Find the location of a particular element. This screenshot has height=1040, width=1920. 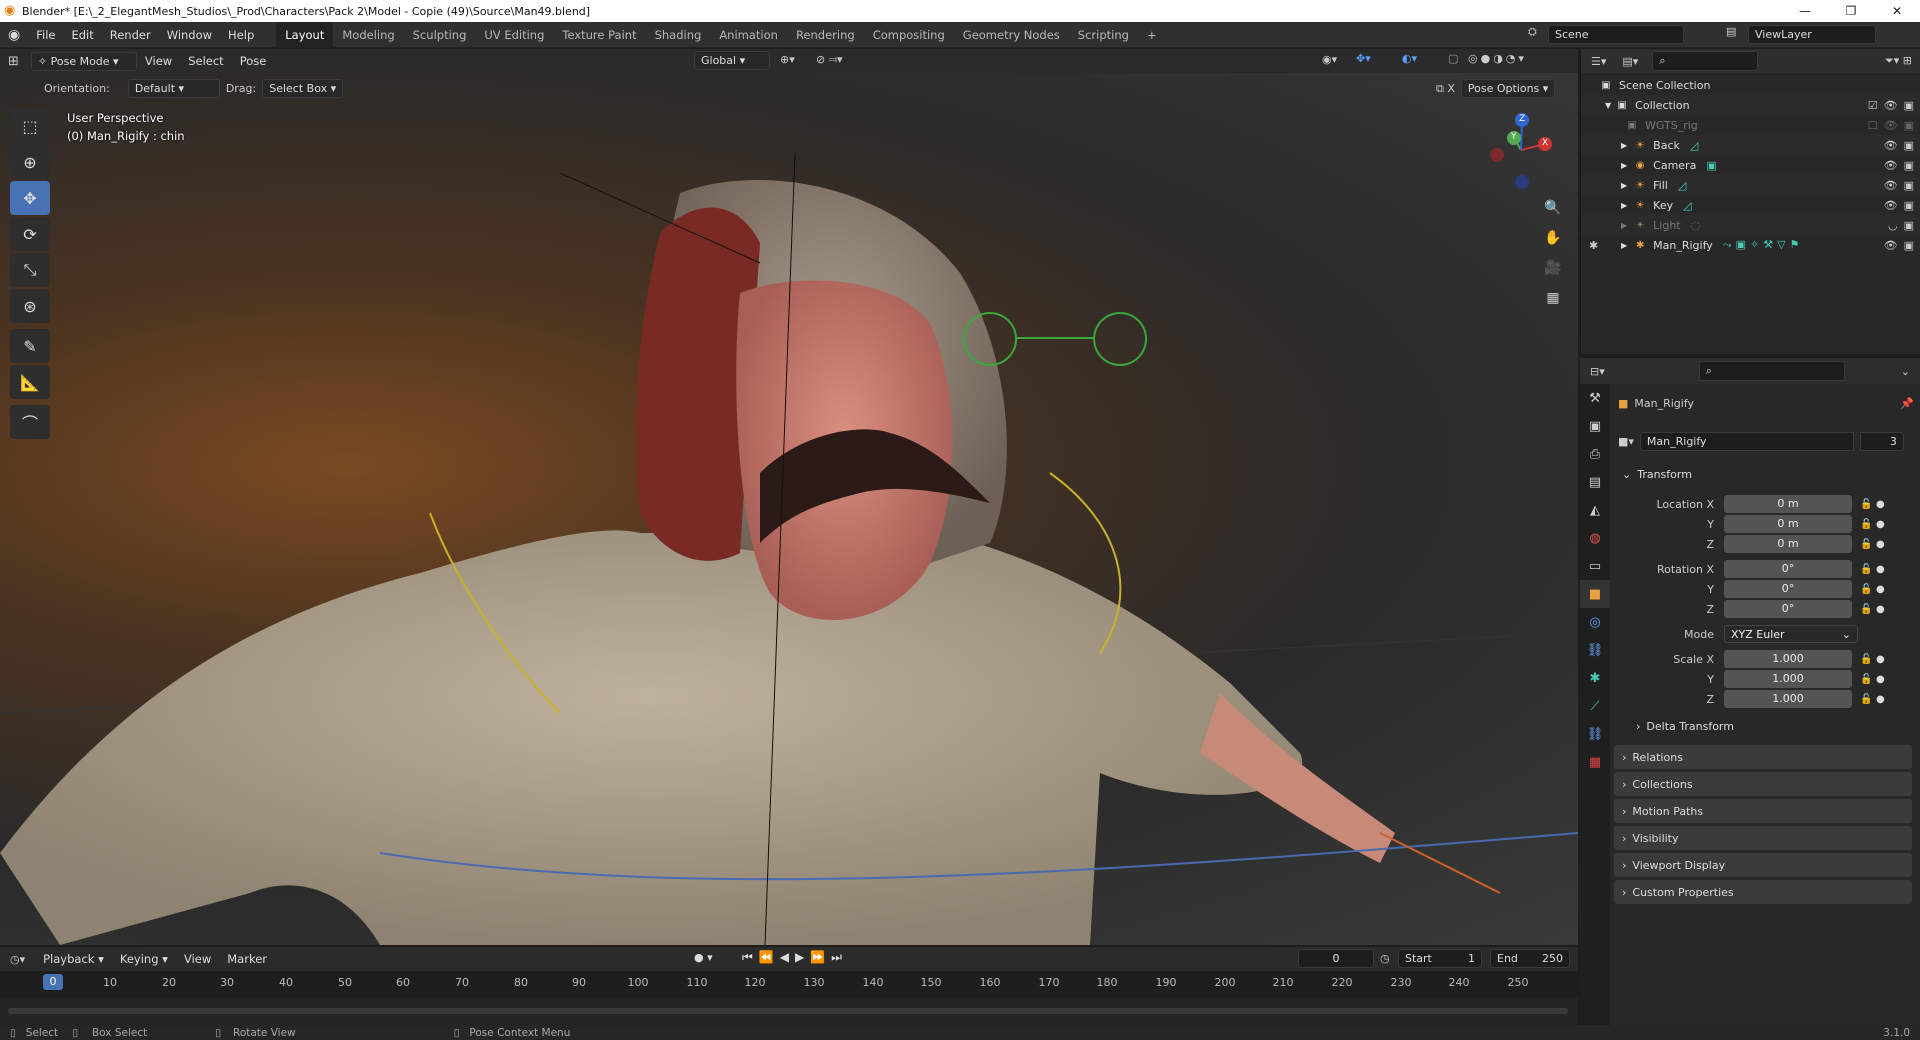

editor-type-icon: ⊞ is located at coordinates (13, 61).